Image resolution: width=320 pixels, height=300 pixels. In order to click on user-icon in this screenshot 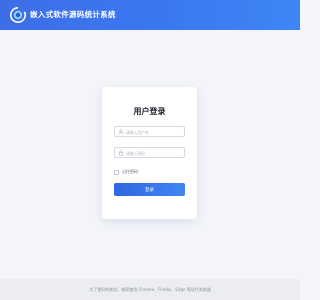, I will do `click(121, 132)`.